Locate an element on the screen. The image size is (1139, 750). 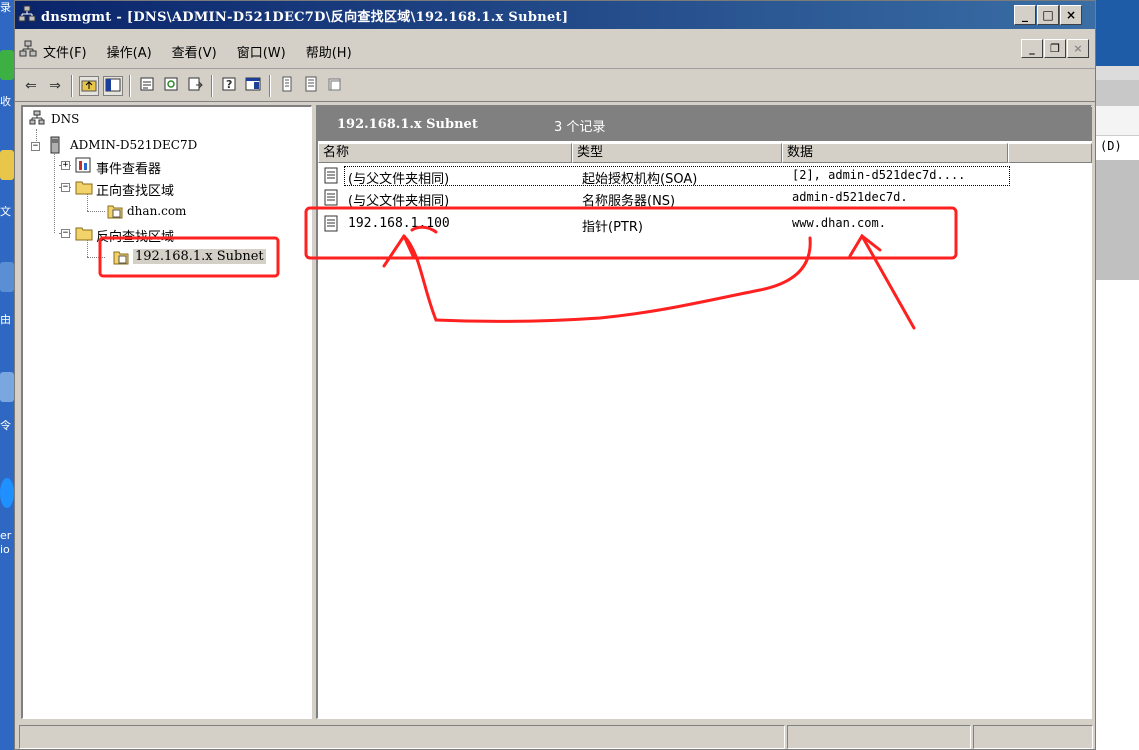
background-window-text: (D) is located at coordinates (1111, 146).